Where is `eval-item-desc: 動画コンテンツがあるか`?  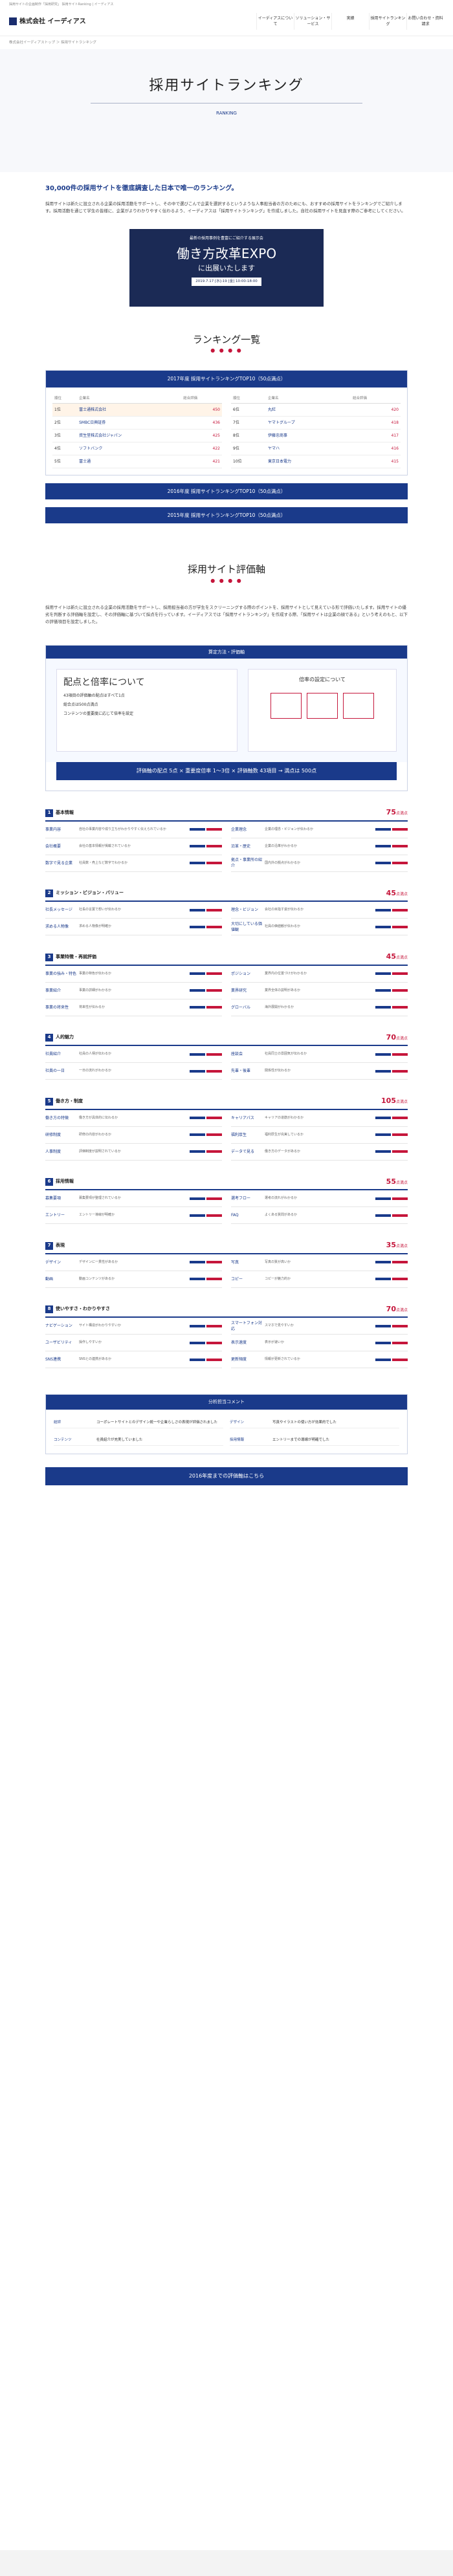 eval-item-desc: 動画コンテンツがあるか is located at coordinates (97, 1278).